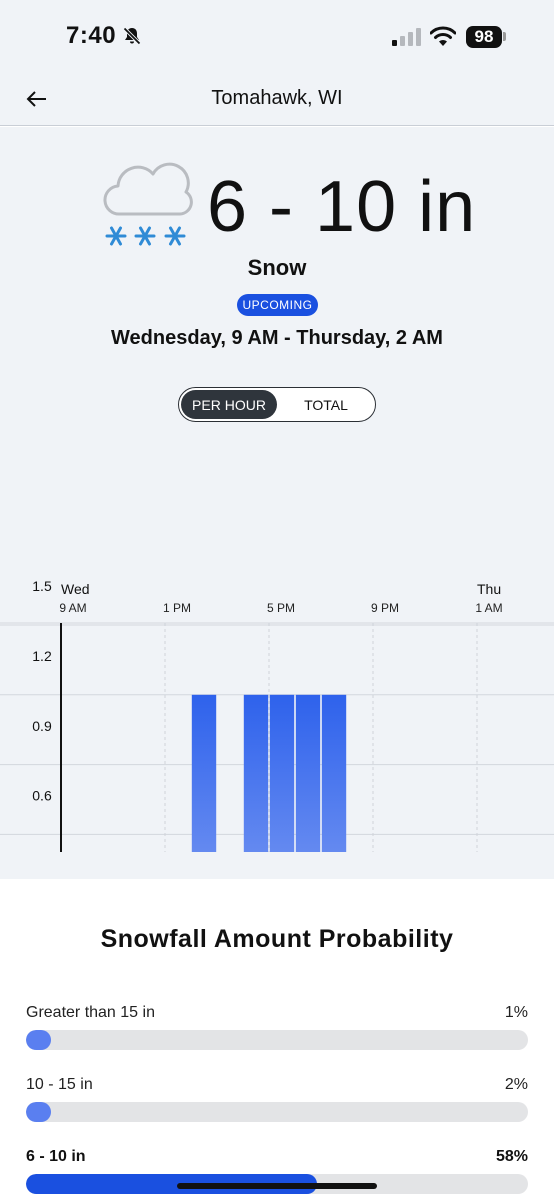 The image size is (554, 1200). I want to click on battery-indicator: 98, so click(484, 37).